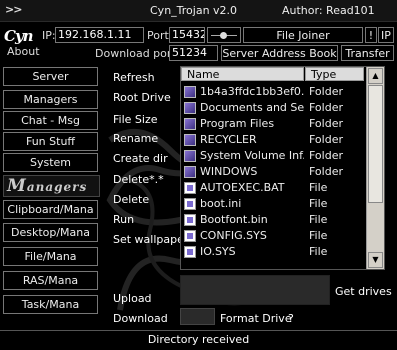  I want to click on list-item: Bootfont.bin File, so click(273, 220).